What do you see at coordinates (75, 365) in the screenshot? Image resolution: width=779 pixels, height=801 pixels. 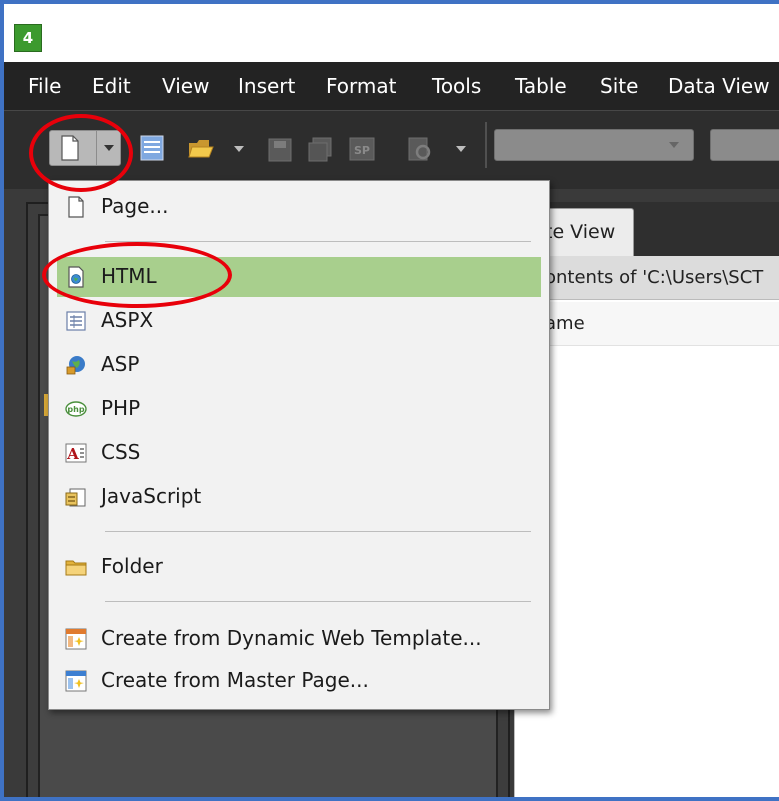 I see `asp-file-icon` at bounding box center [75, 365].